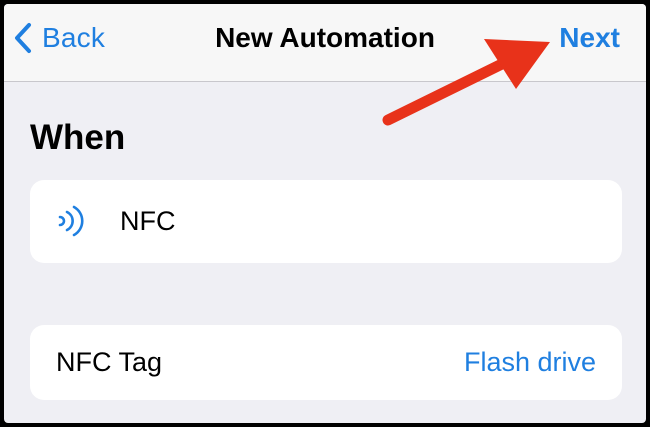 This screenshot has width=650, height=427. What do you see at coordinates (148, 221) in the screenshot?
I see `trigger-label: NFC` at bounding box center [148, 221].